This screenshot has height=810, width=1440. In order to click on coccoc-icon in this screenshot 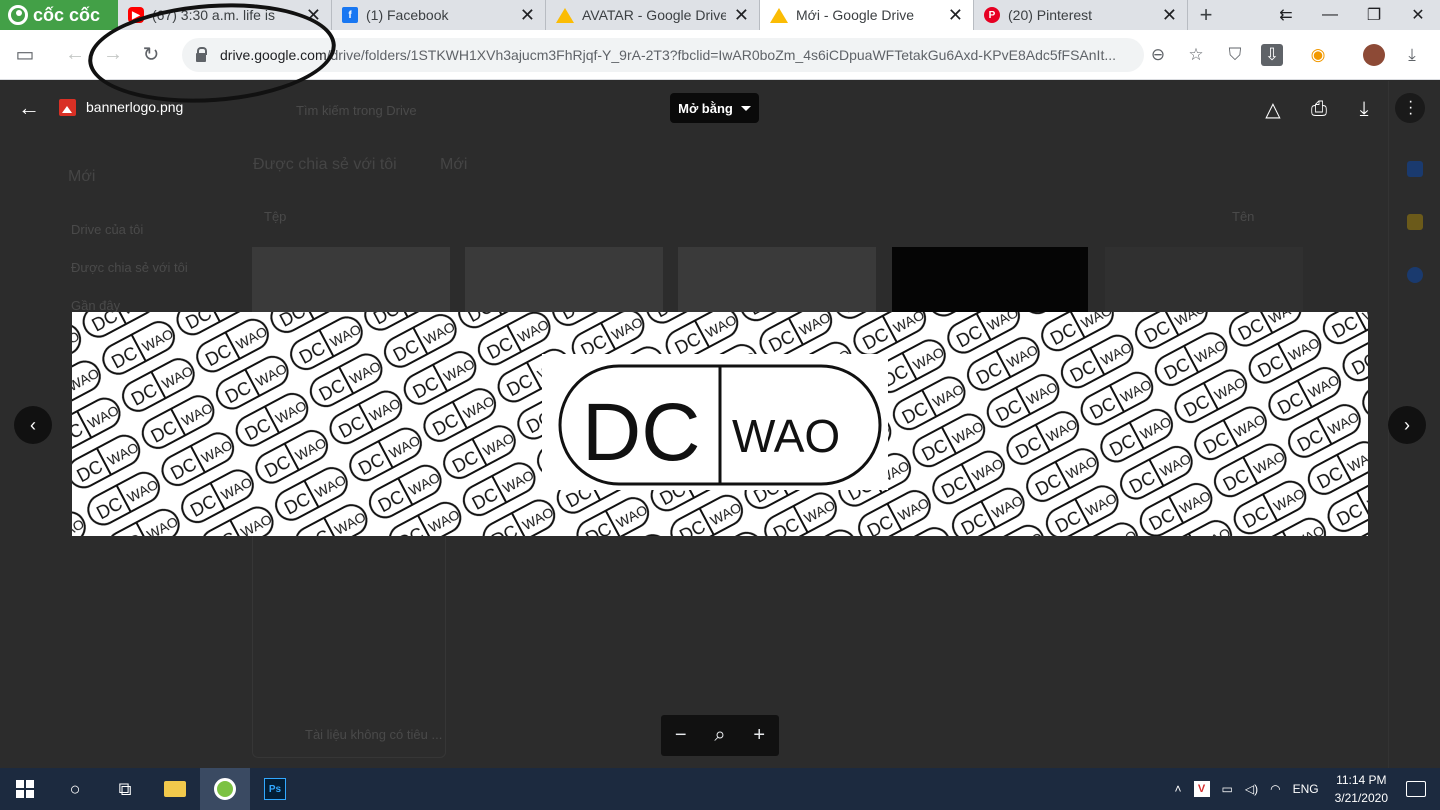, I will do `click(225, 789)`.